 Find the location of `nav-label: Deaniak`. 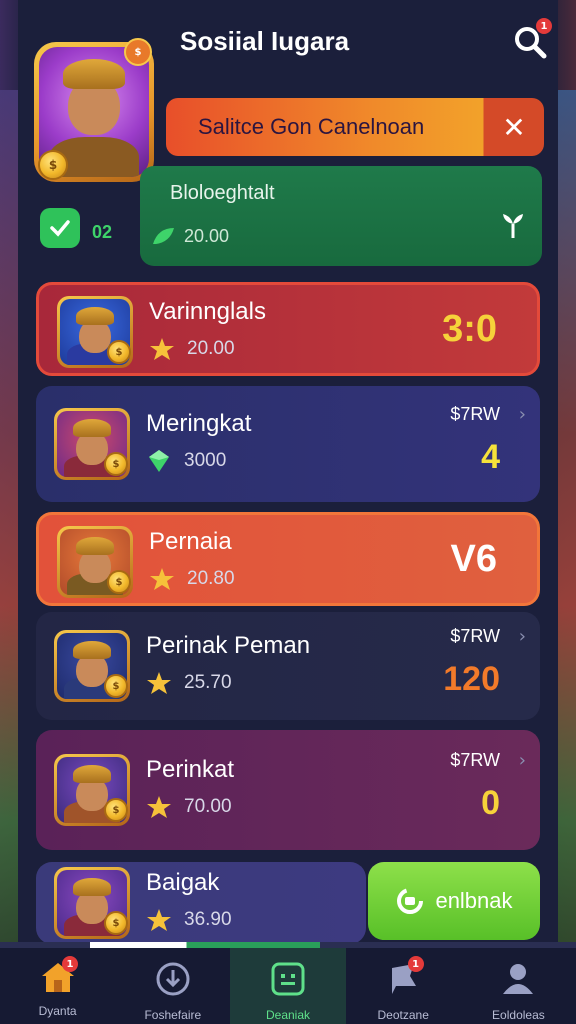

nav-label: Deaniak is located at coordinates (288, 1015).